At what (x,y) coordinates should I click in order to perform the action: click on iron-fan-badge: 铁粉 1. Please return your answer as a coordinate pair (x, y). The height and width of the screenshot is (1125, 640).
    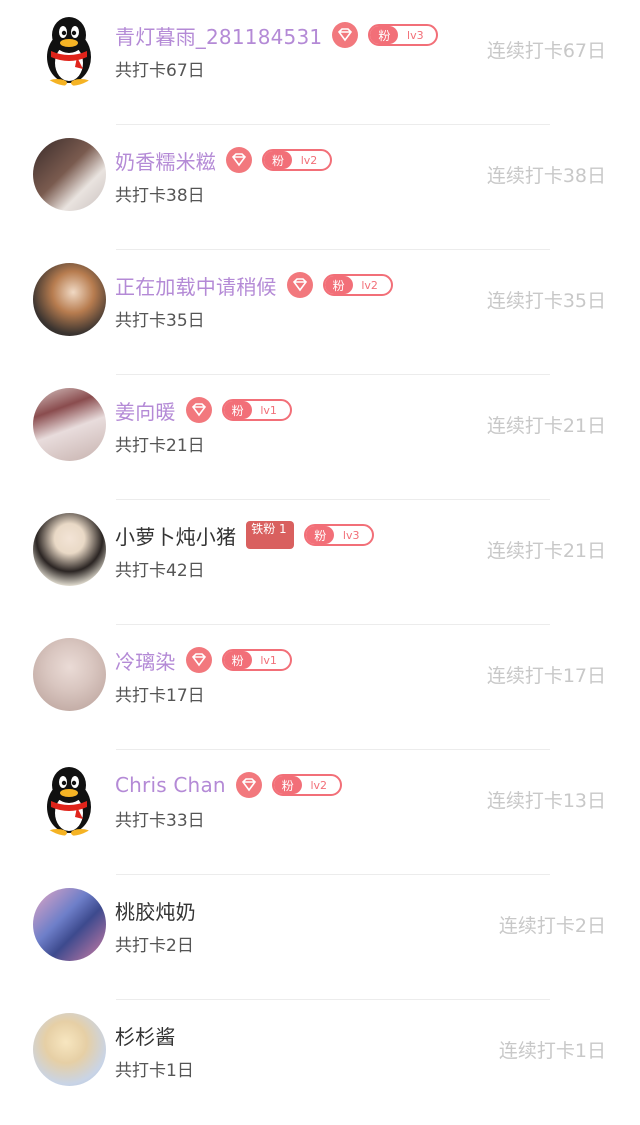
    Looking at the image, I should click on (270, 535).